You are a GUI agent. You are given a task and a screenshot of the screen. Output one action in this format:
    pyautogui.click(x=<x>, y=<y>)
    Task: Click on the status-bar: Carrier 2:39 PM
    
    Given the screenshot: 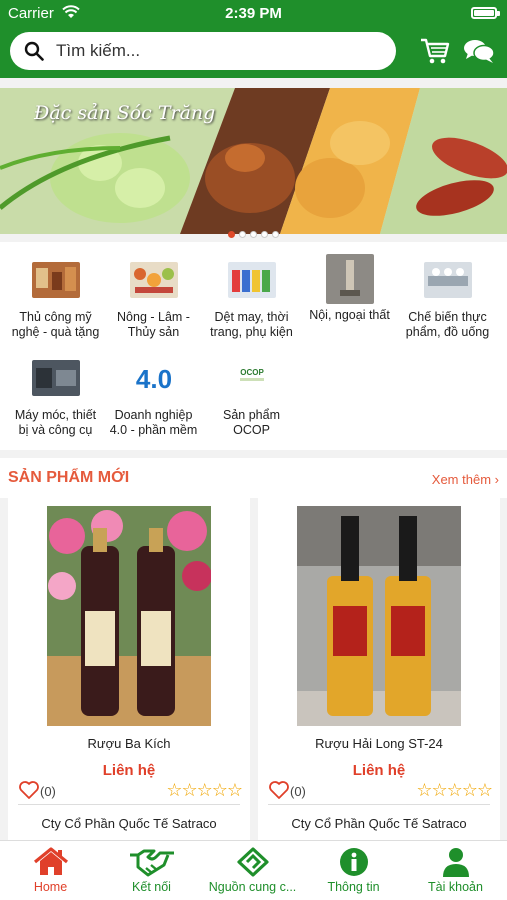 What is the action you would take?
    pyautogui.click(x=253, y=13)
    